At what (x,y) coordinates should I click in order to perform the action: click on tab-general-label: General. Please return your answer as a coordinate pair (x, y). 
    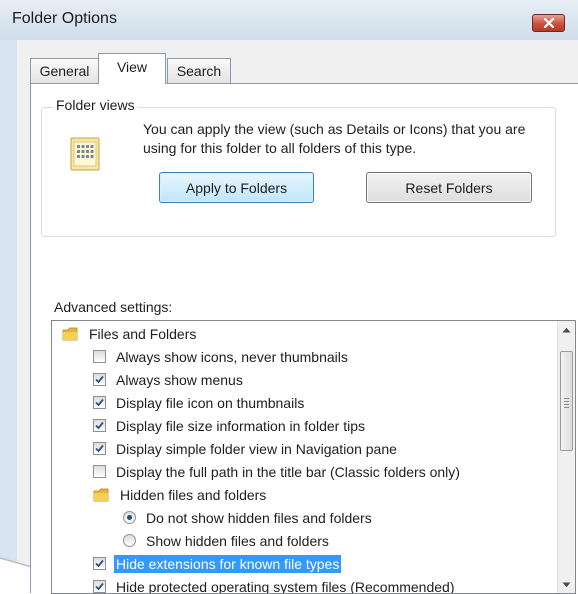
    Looking at the image, I should click on (65, 71).